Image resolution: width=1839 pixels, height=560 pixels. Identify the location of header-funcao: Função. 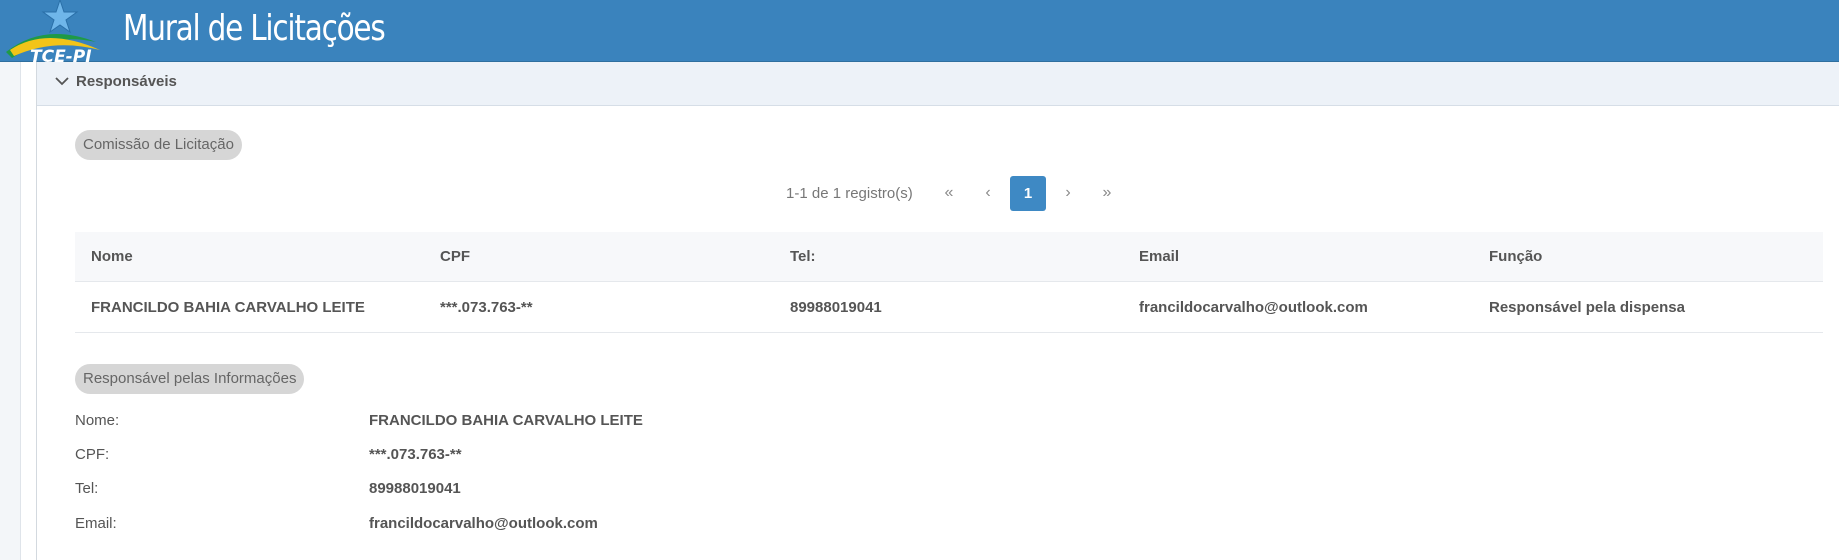
(1515, 256).